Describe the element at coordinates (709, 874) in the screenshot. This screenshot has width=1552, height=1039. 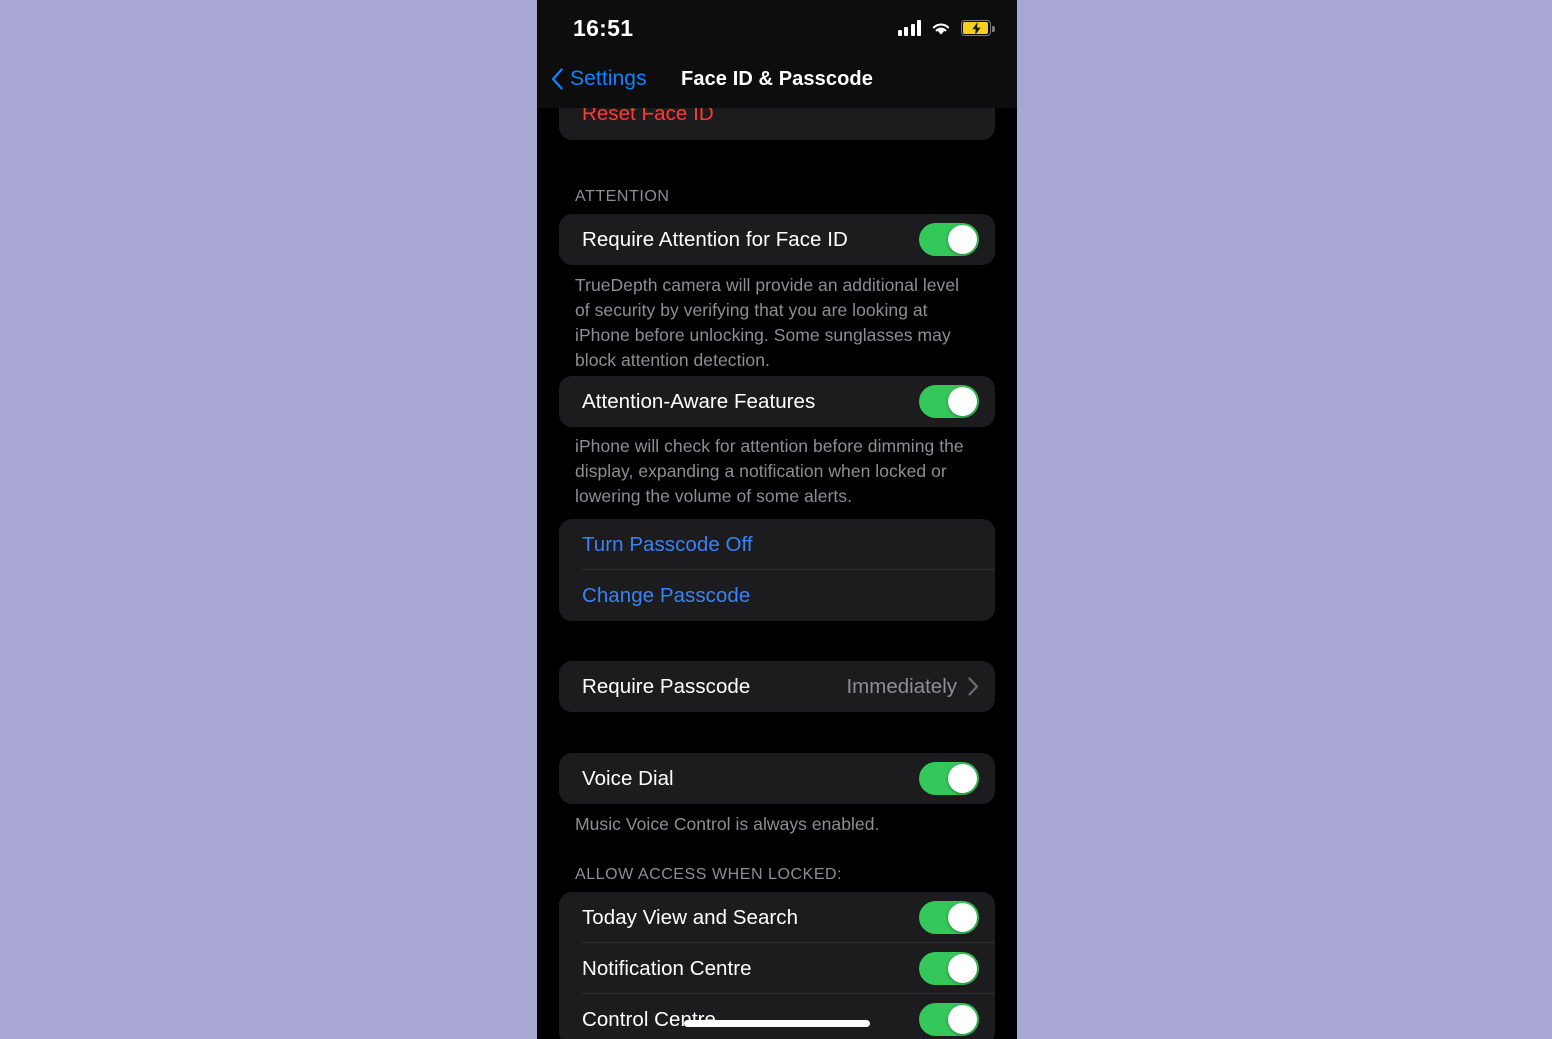
I see `section-header-allow-access: ALLOW ACCESS WHEN LOCKED:` at that location.